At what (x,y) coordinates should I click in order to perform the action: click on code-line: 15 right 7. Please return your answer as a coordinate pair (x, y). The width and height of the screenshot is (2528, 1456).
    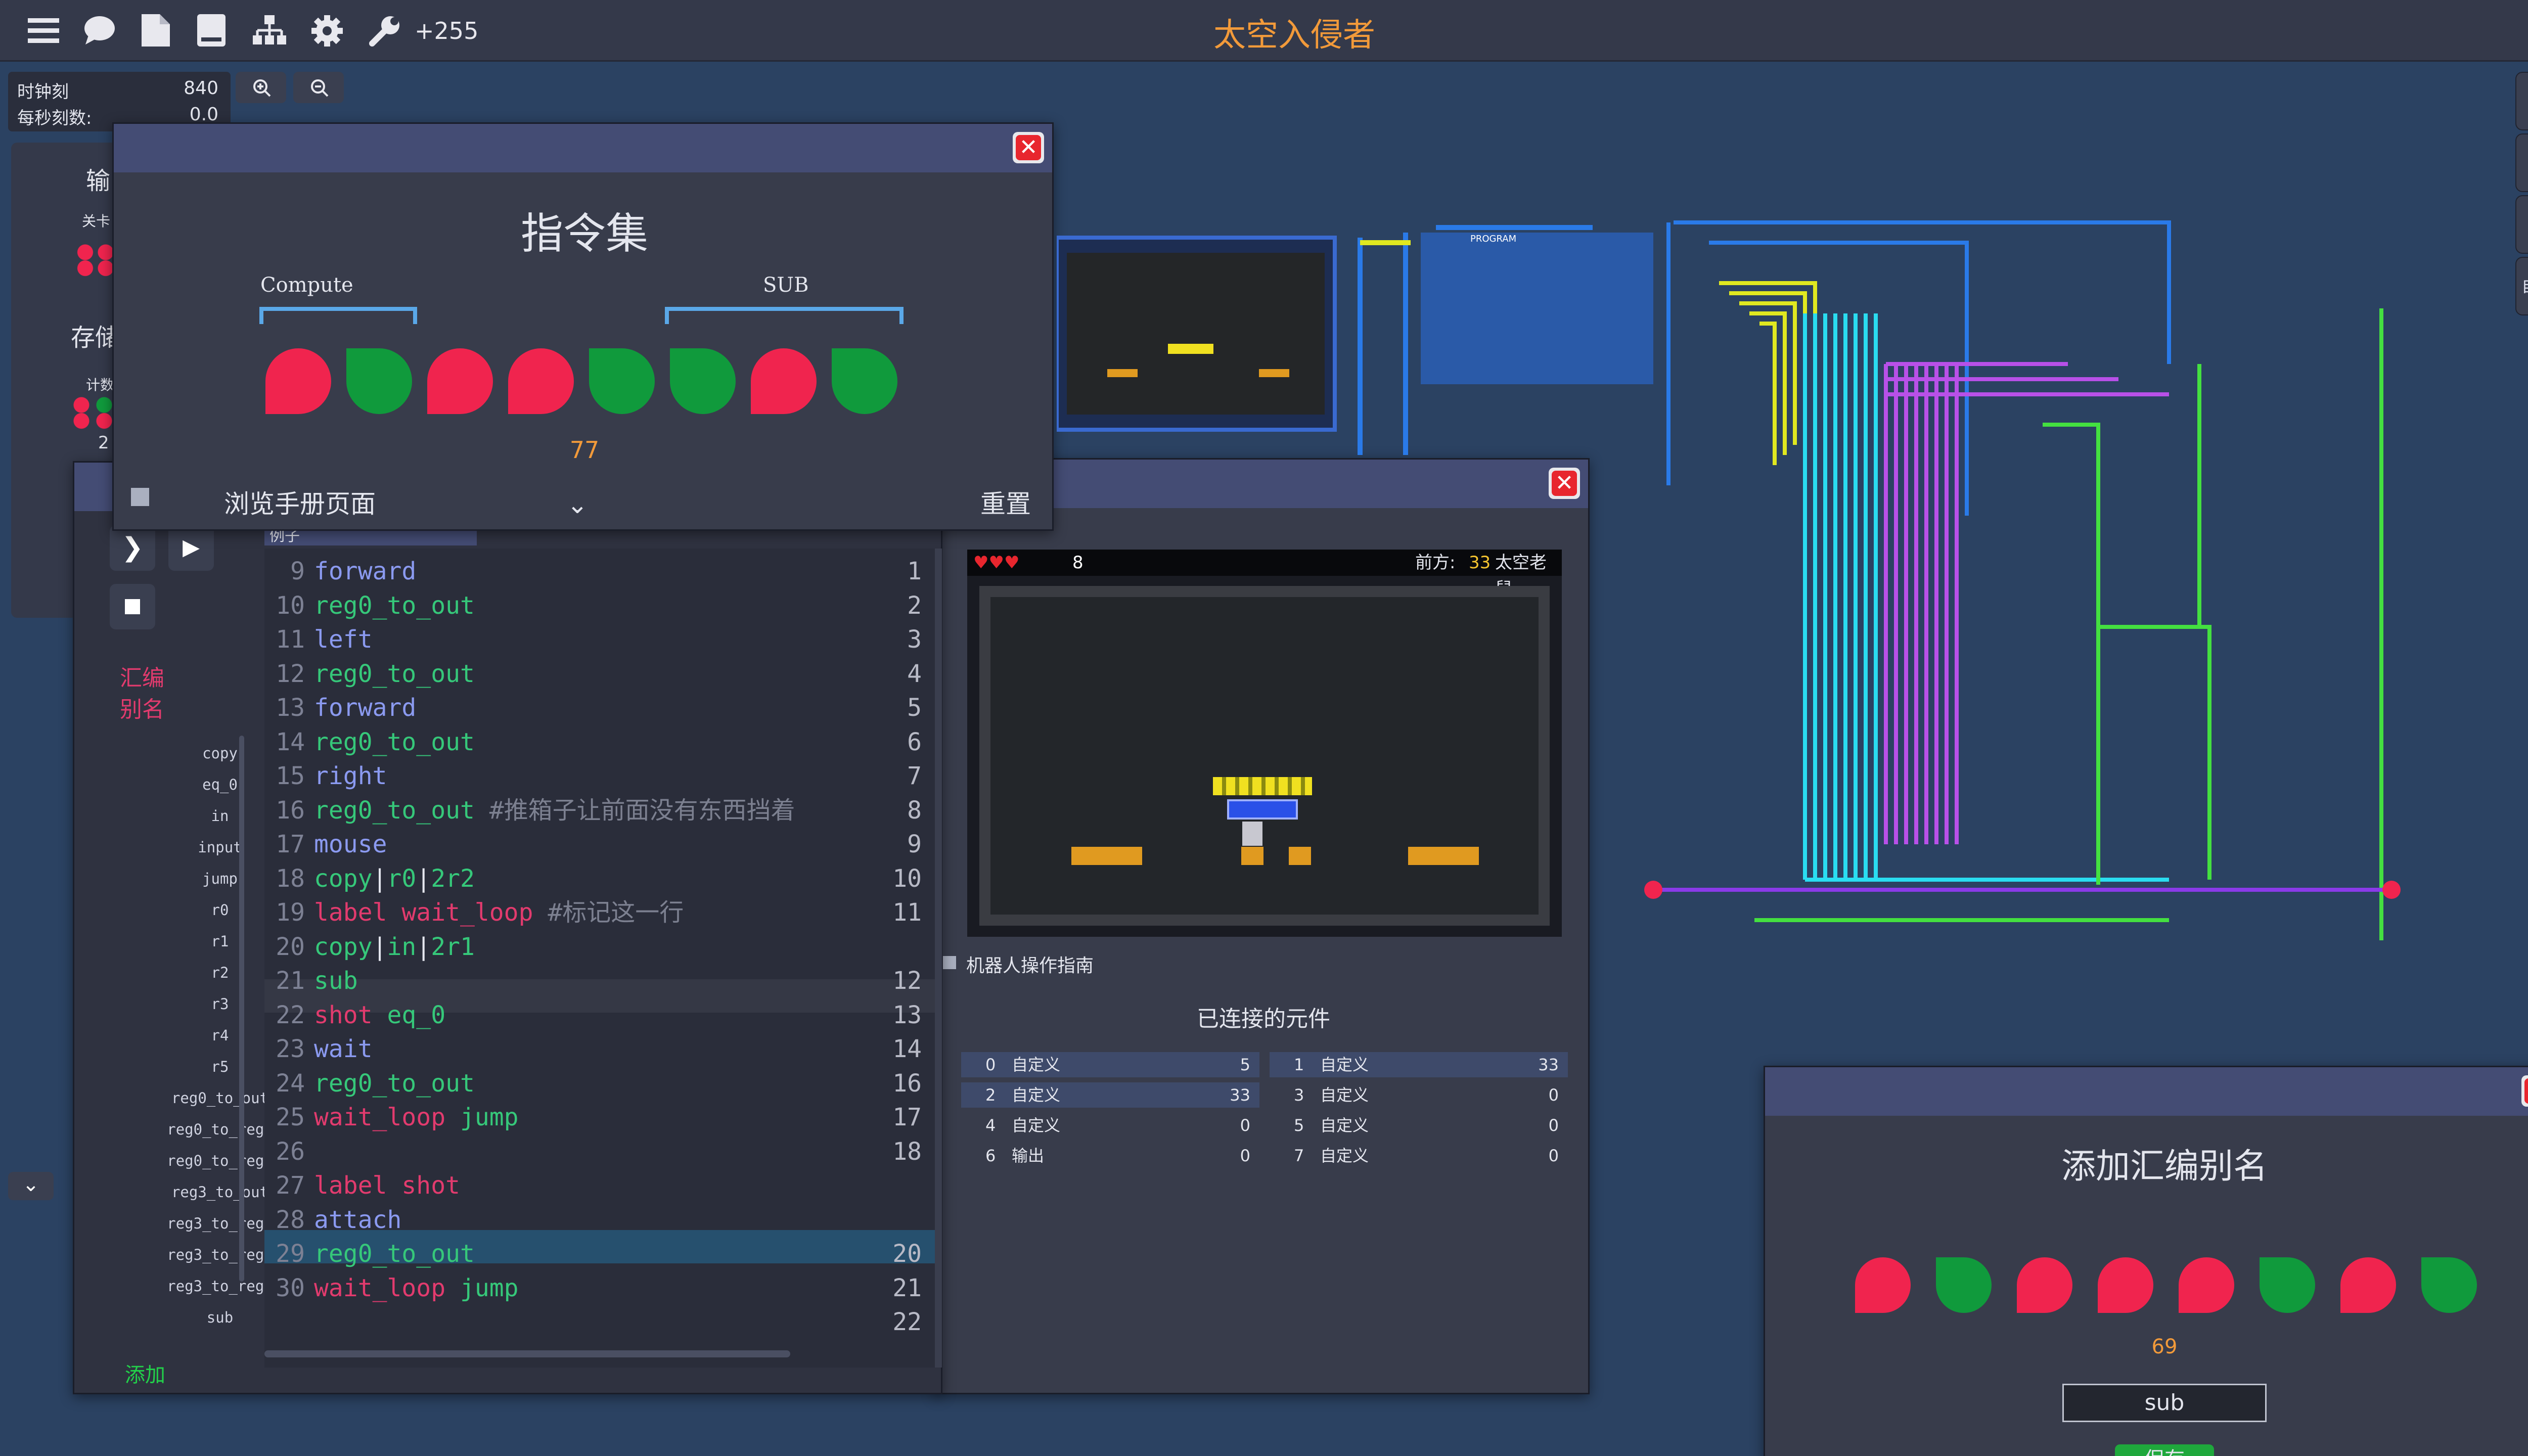
    Looking at the image, I should click on (601, 776).